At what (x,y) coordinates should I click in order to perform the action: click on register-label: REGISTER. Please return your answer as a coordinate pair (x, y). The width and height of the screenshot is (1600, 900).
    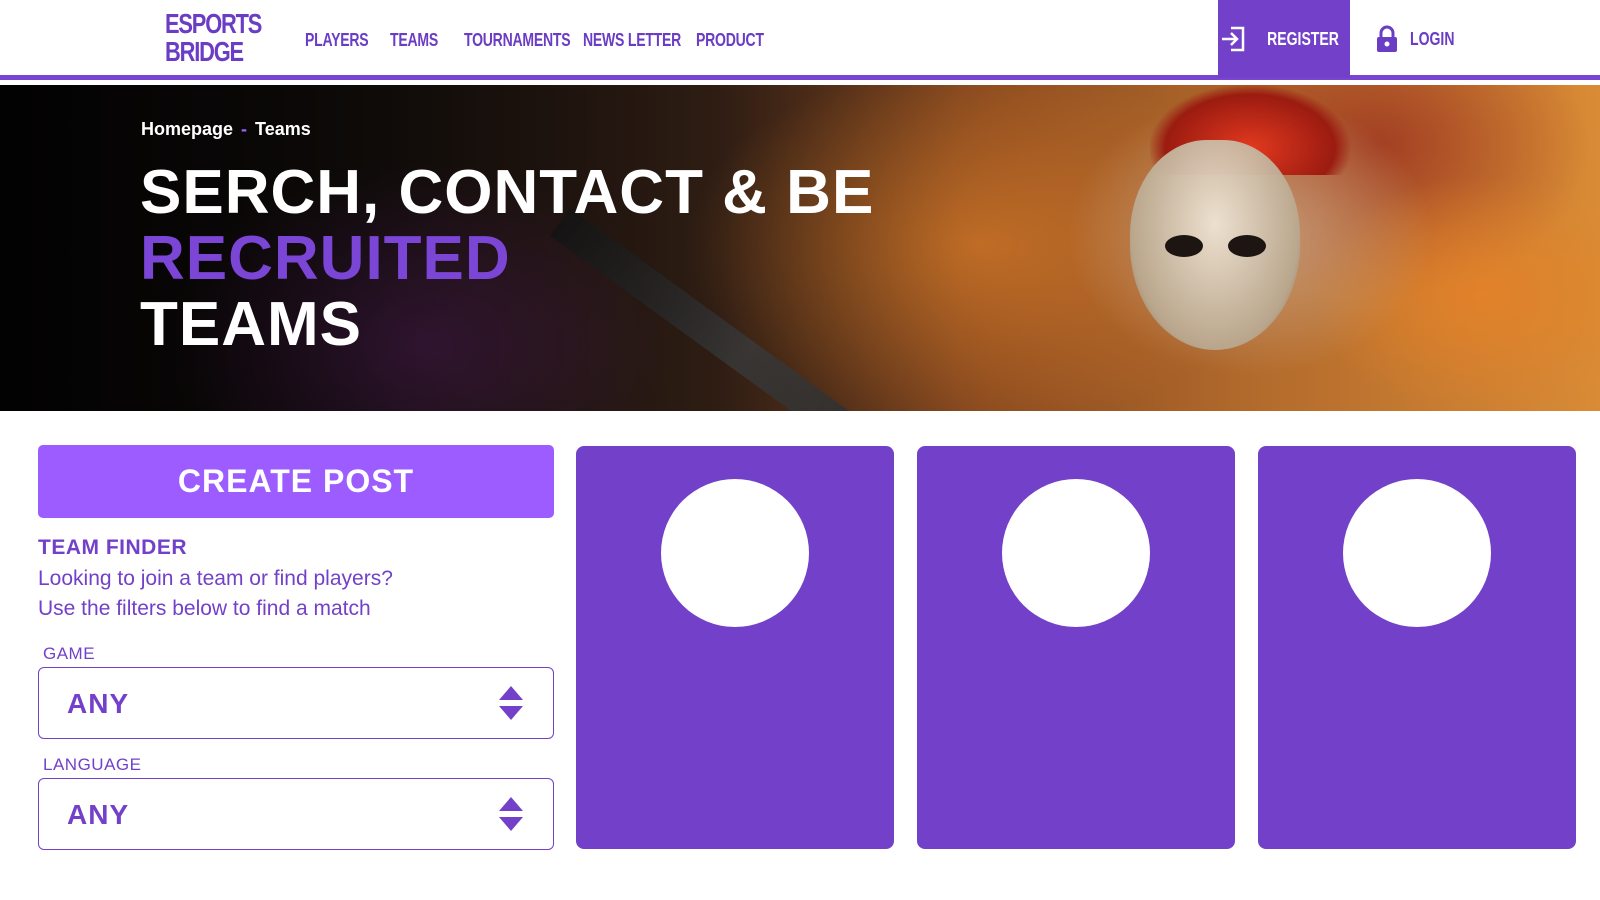
    Looking at the image, I should click on (1303, 38).